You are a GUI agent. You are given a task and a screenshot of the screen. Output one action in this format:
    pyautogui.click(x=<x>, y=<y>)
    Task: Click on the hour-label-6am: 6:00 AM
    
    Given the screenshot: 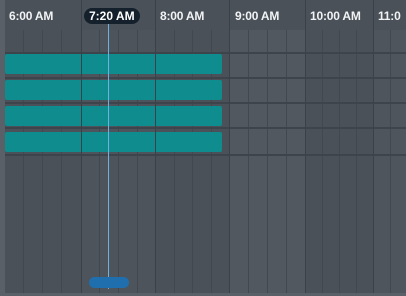 What is the action you would take?
    pyautogui.click(x=31, y=16)
    